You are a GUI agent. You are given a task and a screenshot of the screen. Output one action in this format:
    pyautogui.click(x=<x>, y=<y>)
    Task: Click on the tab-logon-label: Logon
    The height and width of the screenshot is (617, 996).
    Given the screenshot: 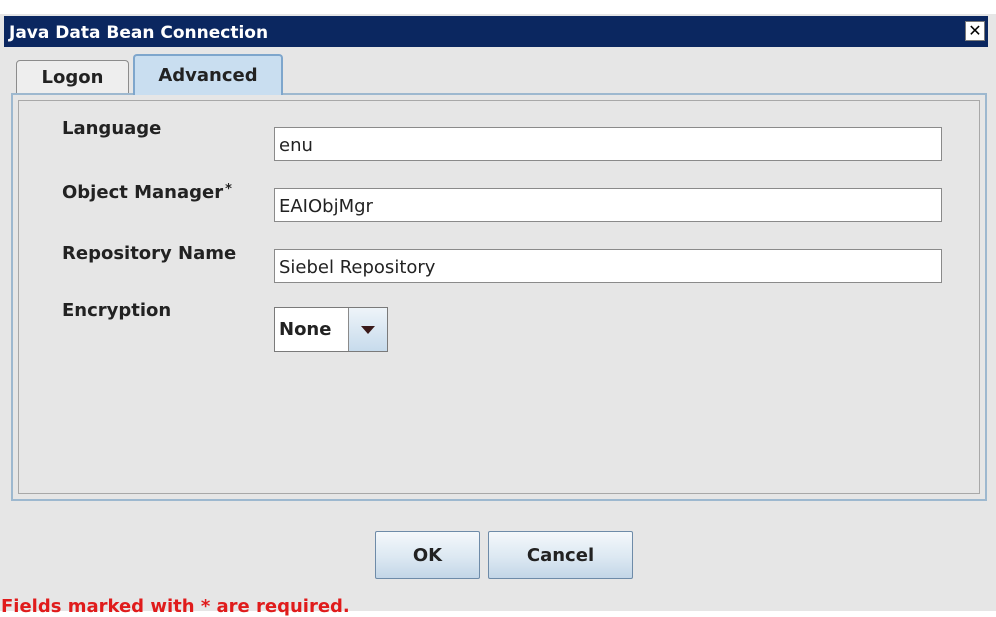 What is the action you would take?
    pyautogui.click(x=72, y=77)
    